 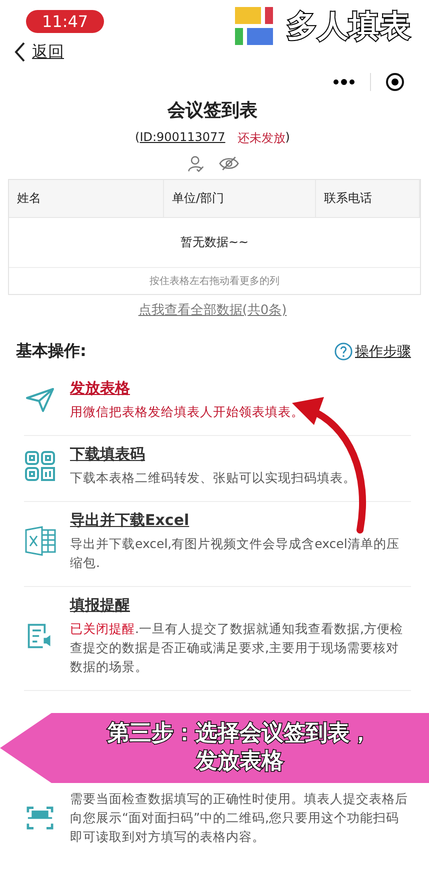 I want to click on column-header: 单位/部门, so click(x=240, y=198).